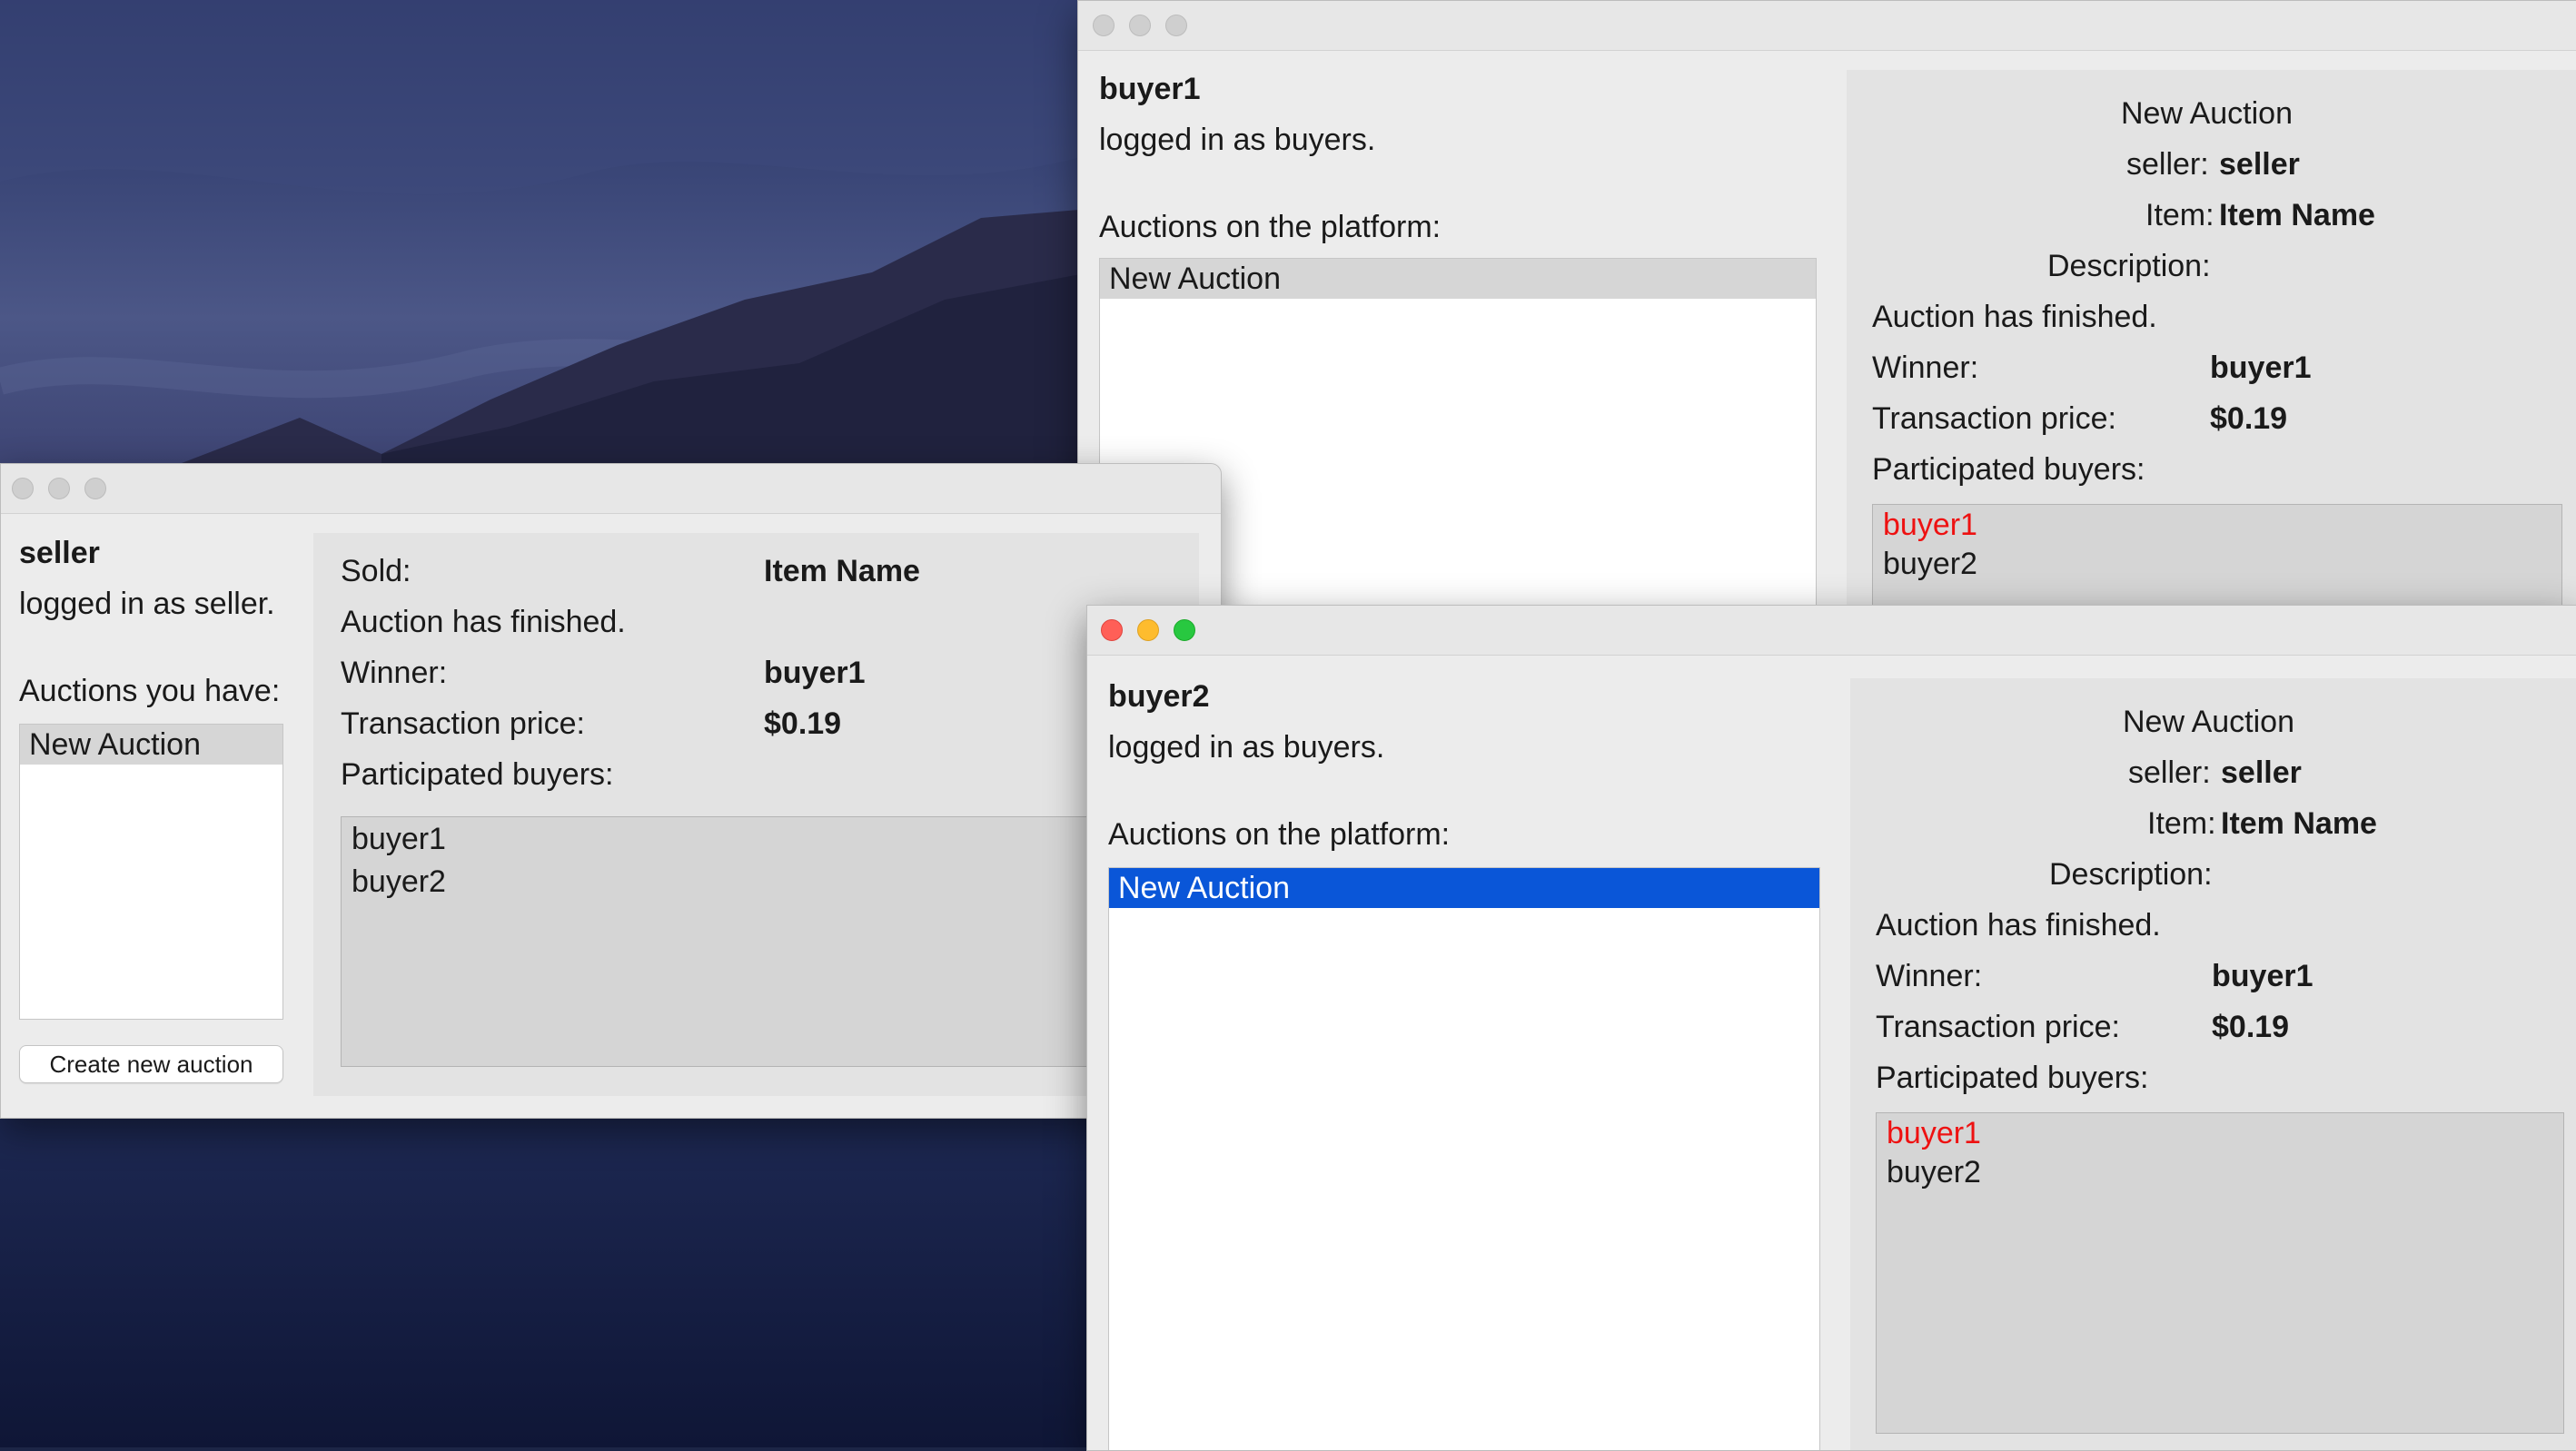  What do you see at coordinates (1159, 696) in the screenshot?
I see `username-label: buyer2` at bounding box center [1159, 696].